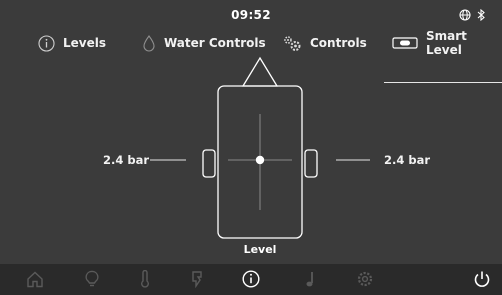 The image size is (502, 295). What do you see at coordinates (126, 160) in the screenshot?
I see `left-pressure-reading: 2.4 bar` at bounding box center [126, 160].